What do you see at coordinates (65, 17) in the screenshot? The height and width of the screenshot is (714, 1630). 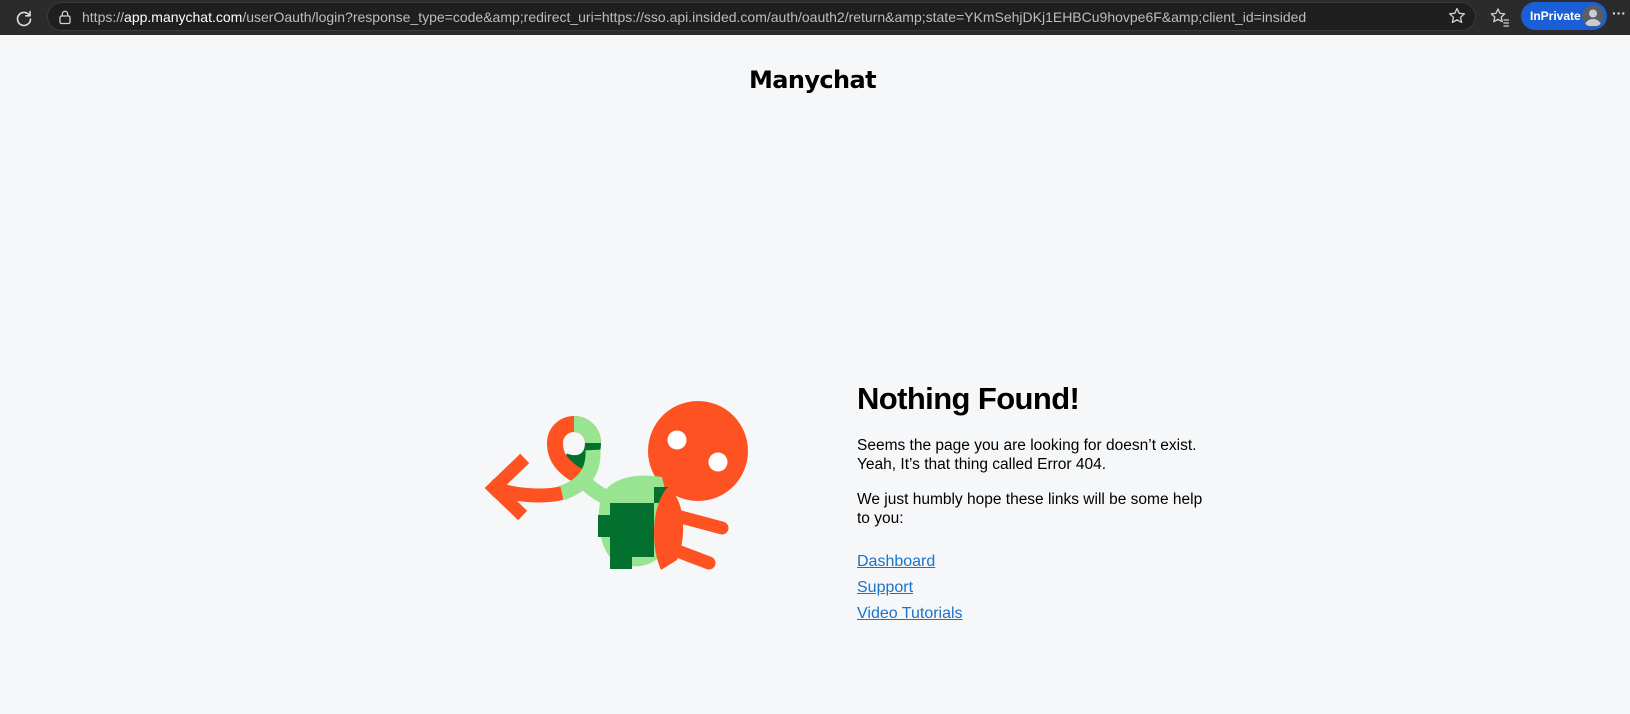 I see `lock-icon` at bounding box center [65, 17].